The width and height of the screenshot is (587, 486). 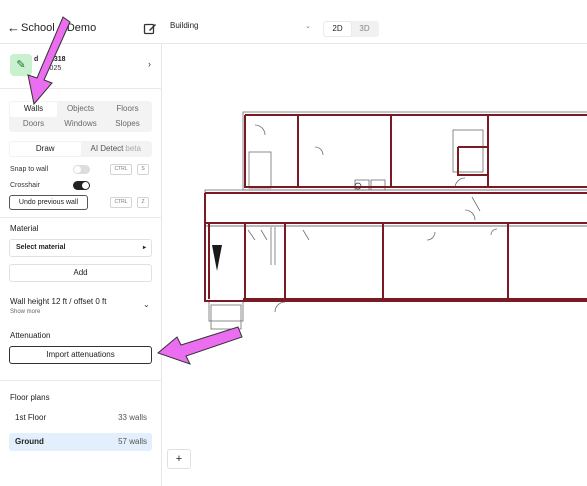 What do you see at coordinates (337, 29) in the screenshot?
I see `view-2d-button: 2D` at bounding box center [337, 29].